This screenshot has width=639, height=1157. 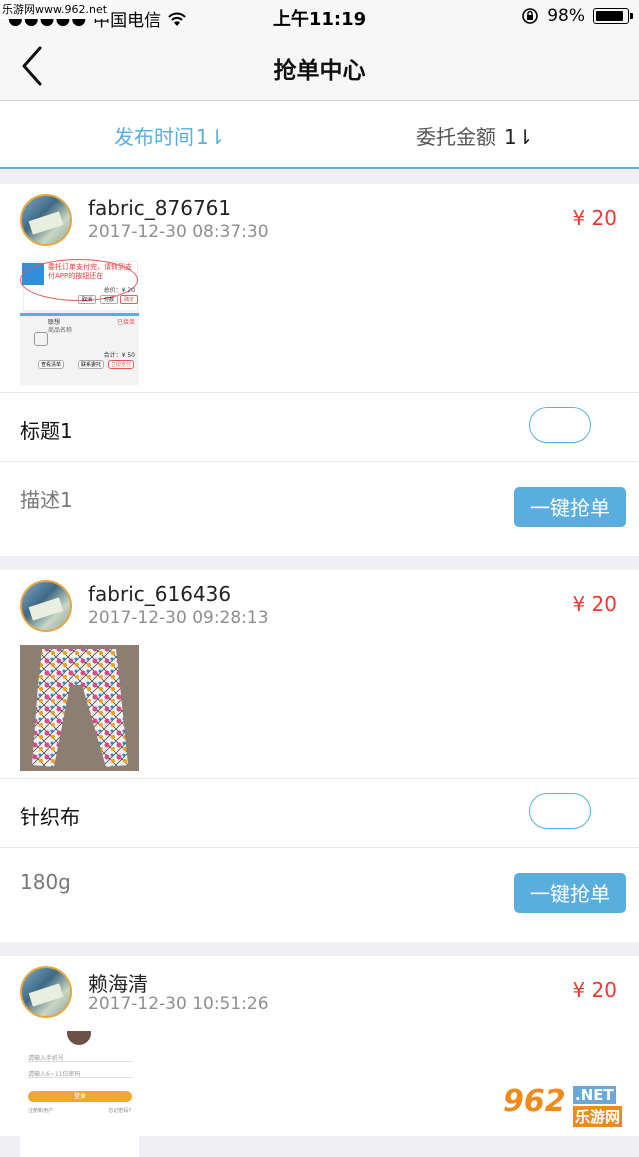 What do you see at coordinates (121, 364) in the screenshot?
I see `thumb-btn-paynow: 立即支付` at bounding box center [121, 364].